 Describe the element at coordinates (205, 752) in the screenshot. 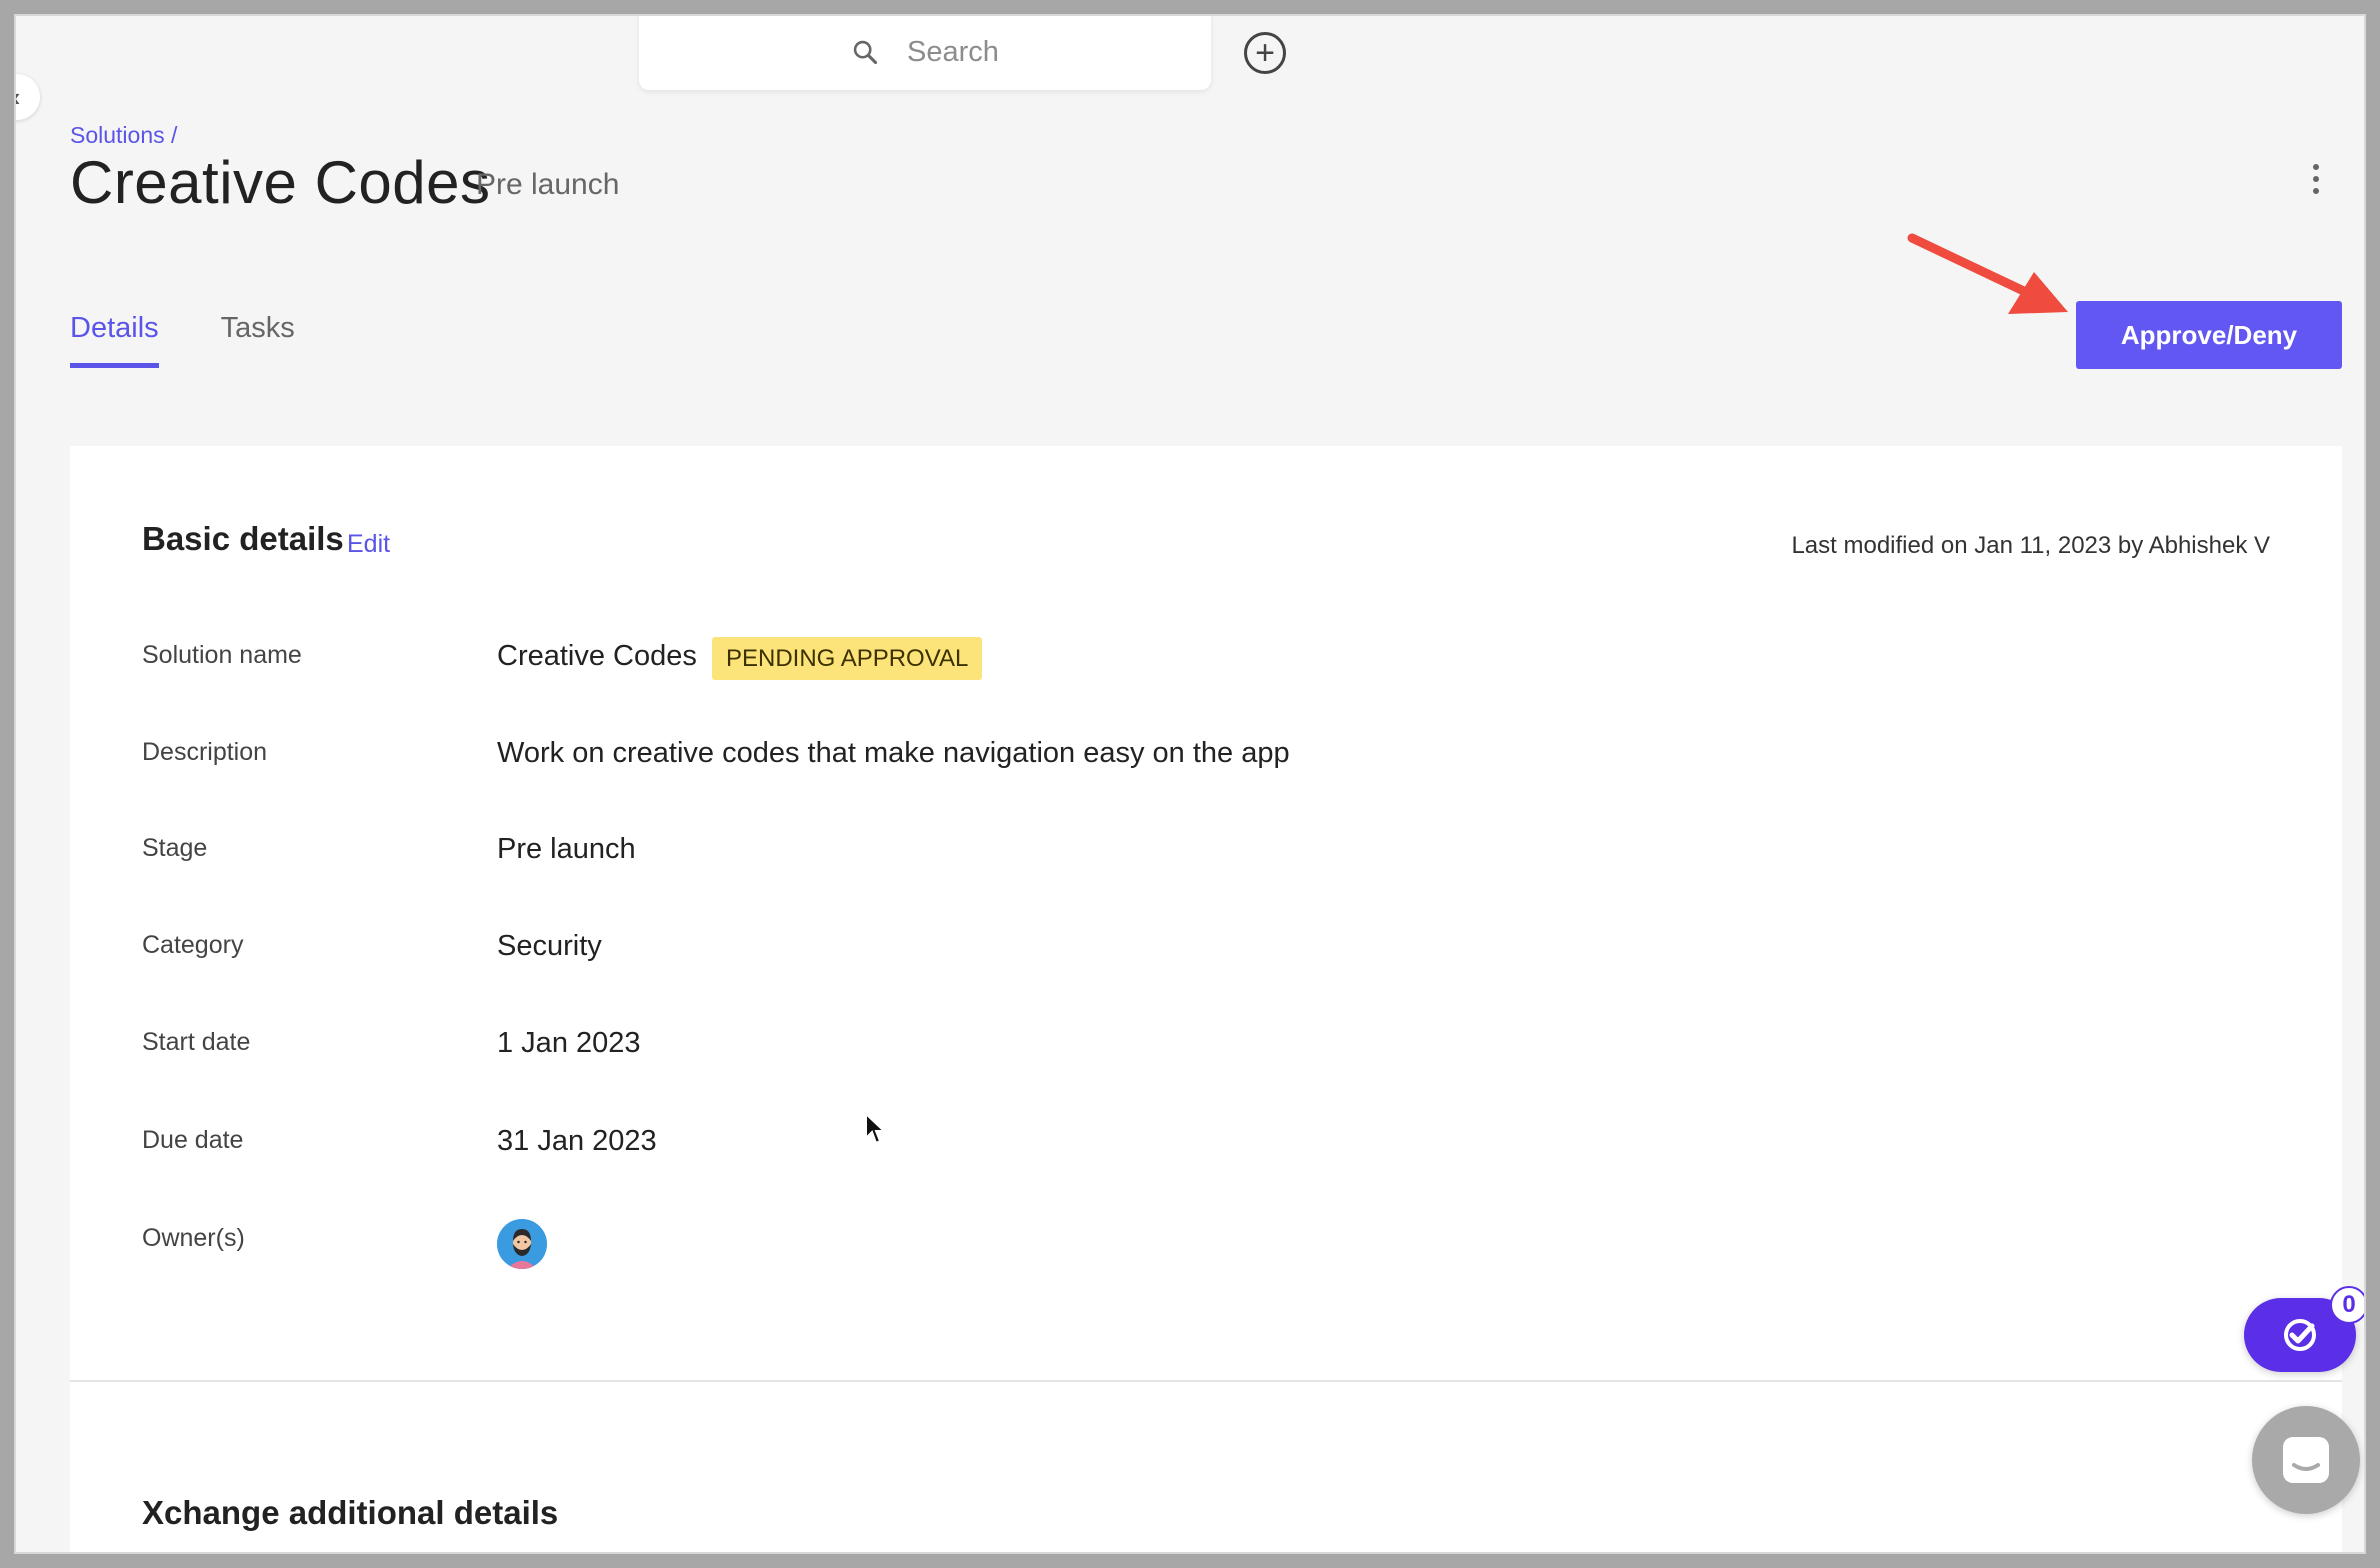

I see `field-label-description: Description` at that location.